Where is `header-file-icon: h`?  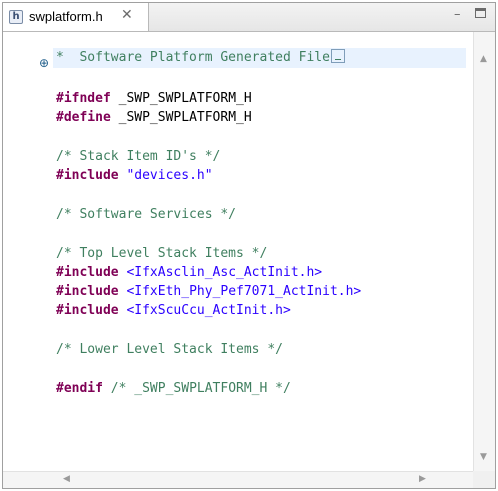
header-file-icon: h is located at coordinates (16, 17).